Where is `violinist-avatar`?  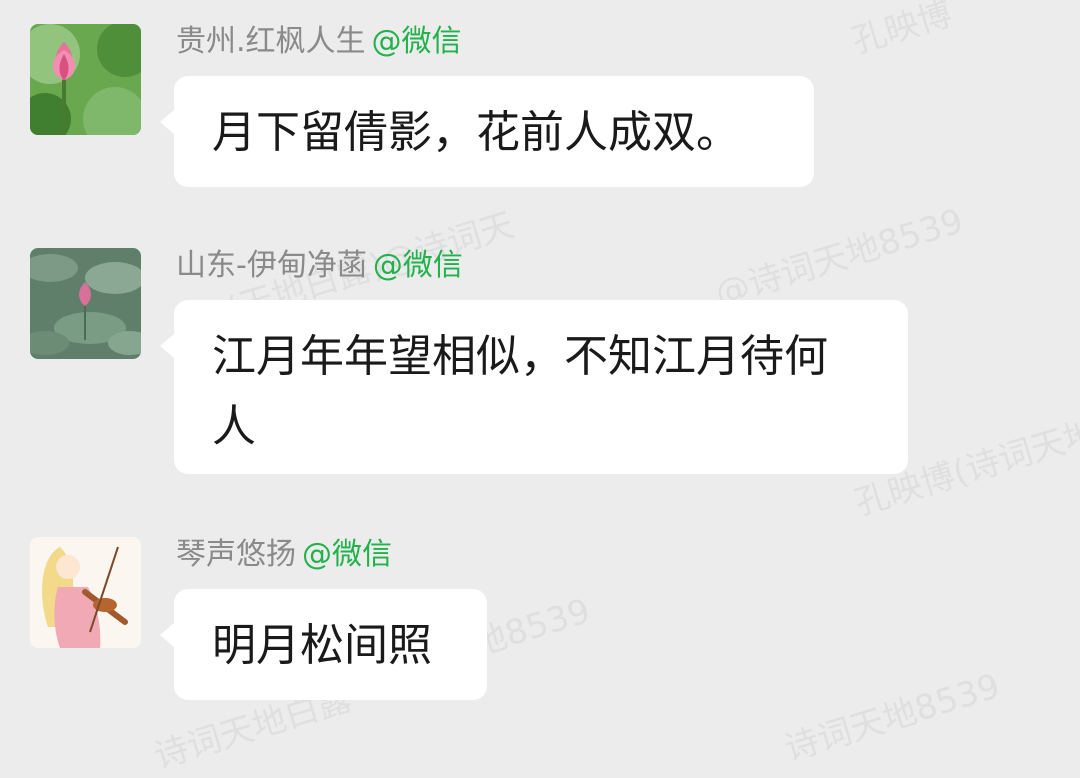 violinist-avatar is located at coordinates (85, 592).